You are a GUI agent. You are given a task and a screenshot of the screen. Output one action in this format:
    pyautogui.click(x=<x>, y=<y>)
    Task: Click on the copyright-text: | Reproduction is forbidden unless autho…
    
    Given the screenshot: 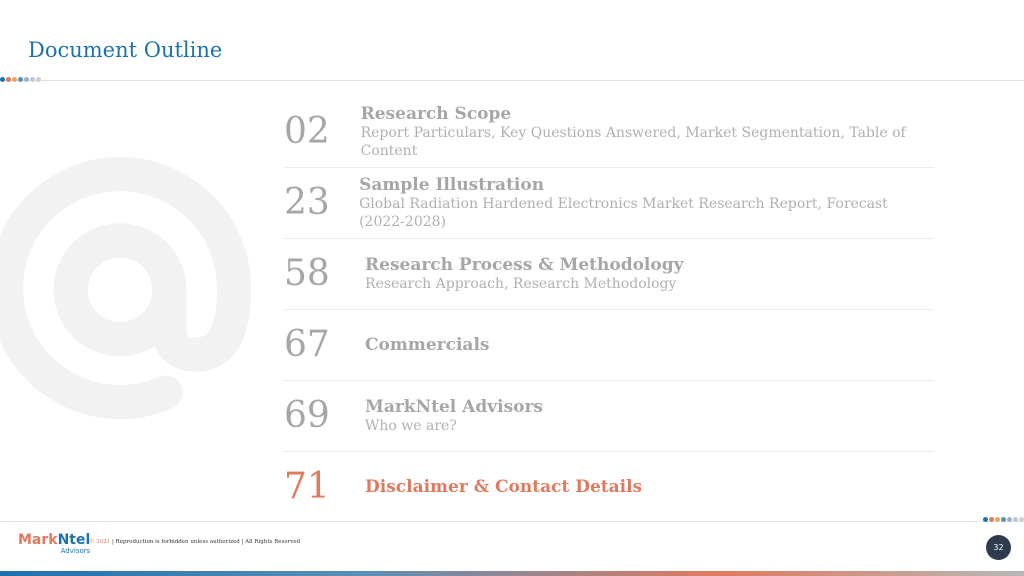 What is the action you would take?
    pyautogui.click(x=205, y=542)
    